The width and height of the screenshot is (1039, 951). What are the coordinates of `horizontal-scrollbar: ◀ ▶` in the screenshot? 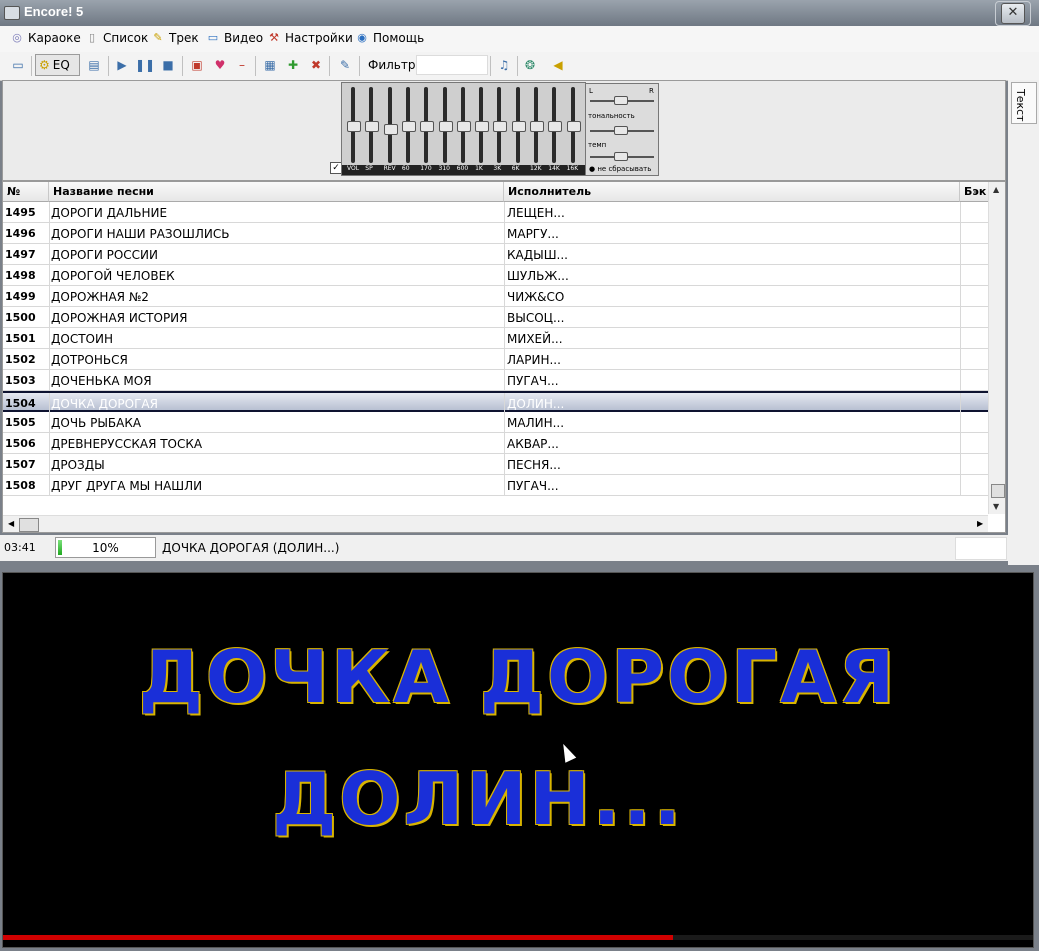 It's located at (495, 523).